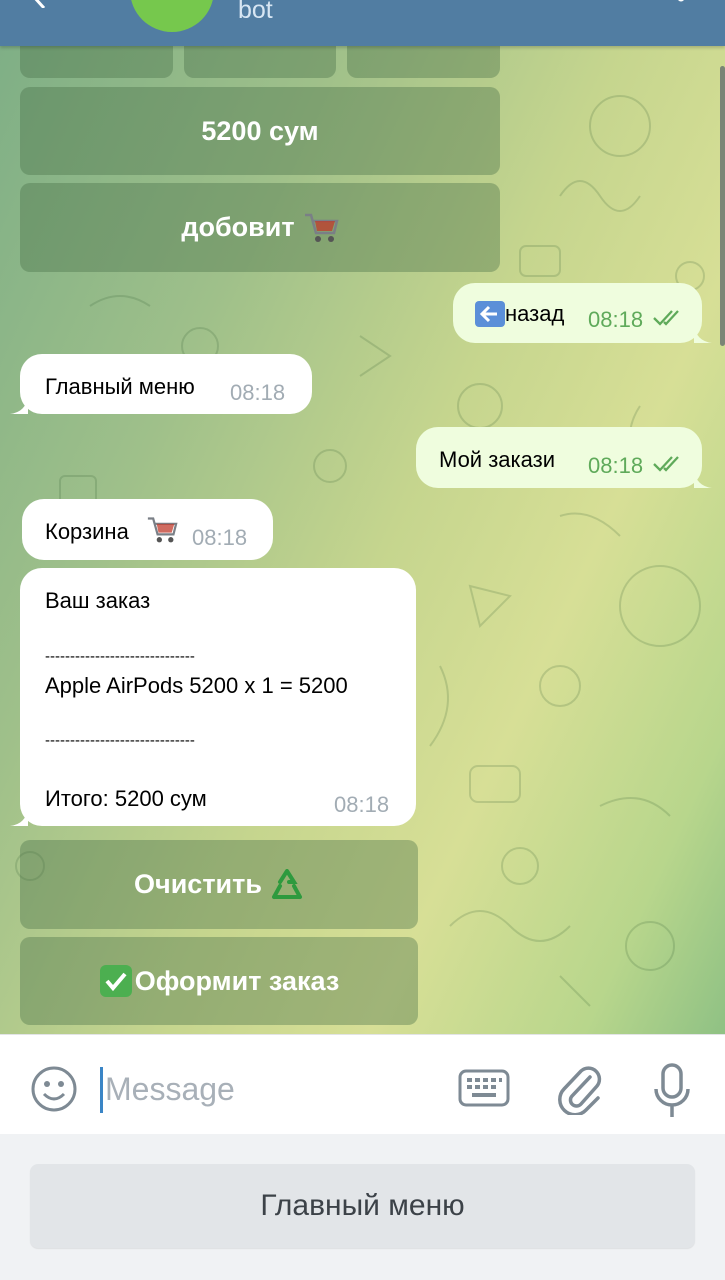 The width and height of the screenshot is (725, 1280). I want to click on back-arrow-icon, so click(41, 4).